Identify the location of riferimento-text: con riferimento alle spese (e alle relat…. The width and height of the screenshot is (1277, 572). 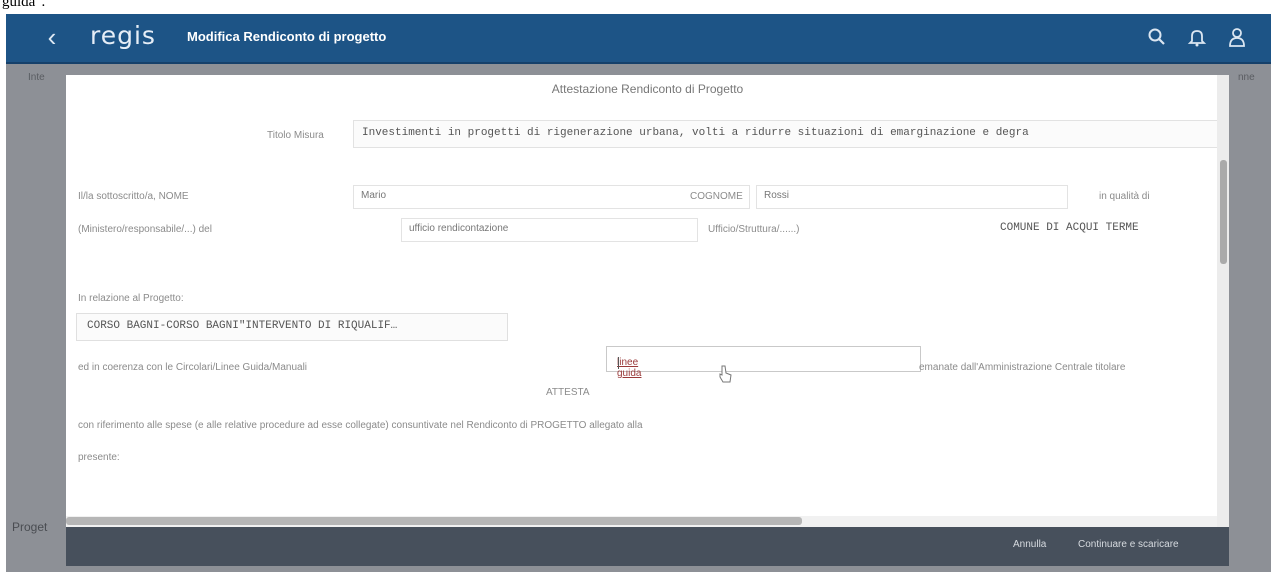
(360, 425).